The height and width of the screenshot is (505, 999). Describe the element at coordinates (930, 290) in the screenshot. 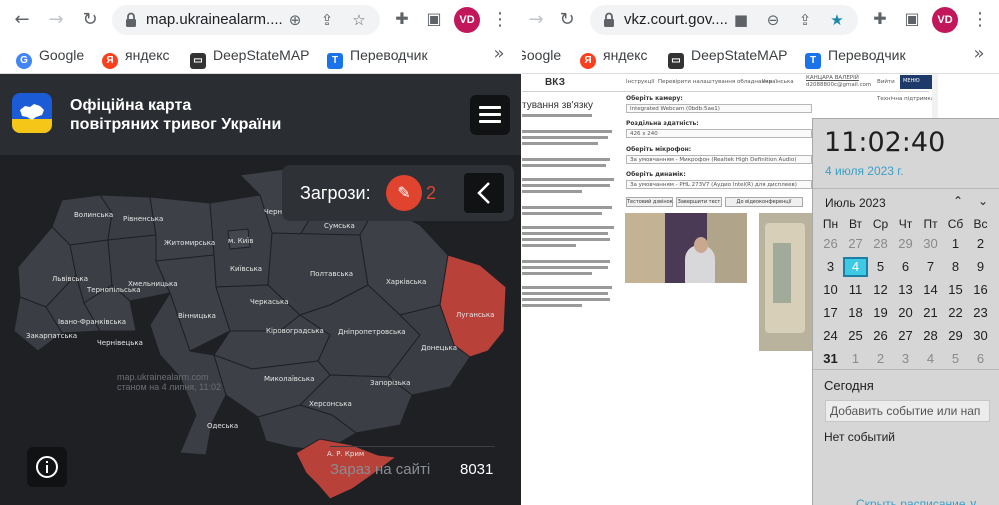

I see `calendar-day: 14` at that location.